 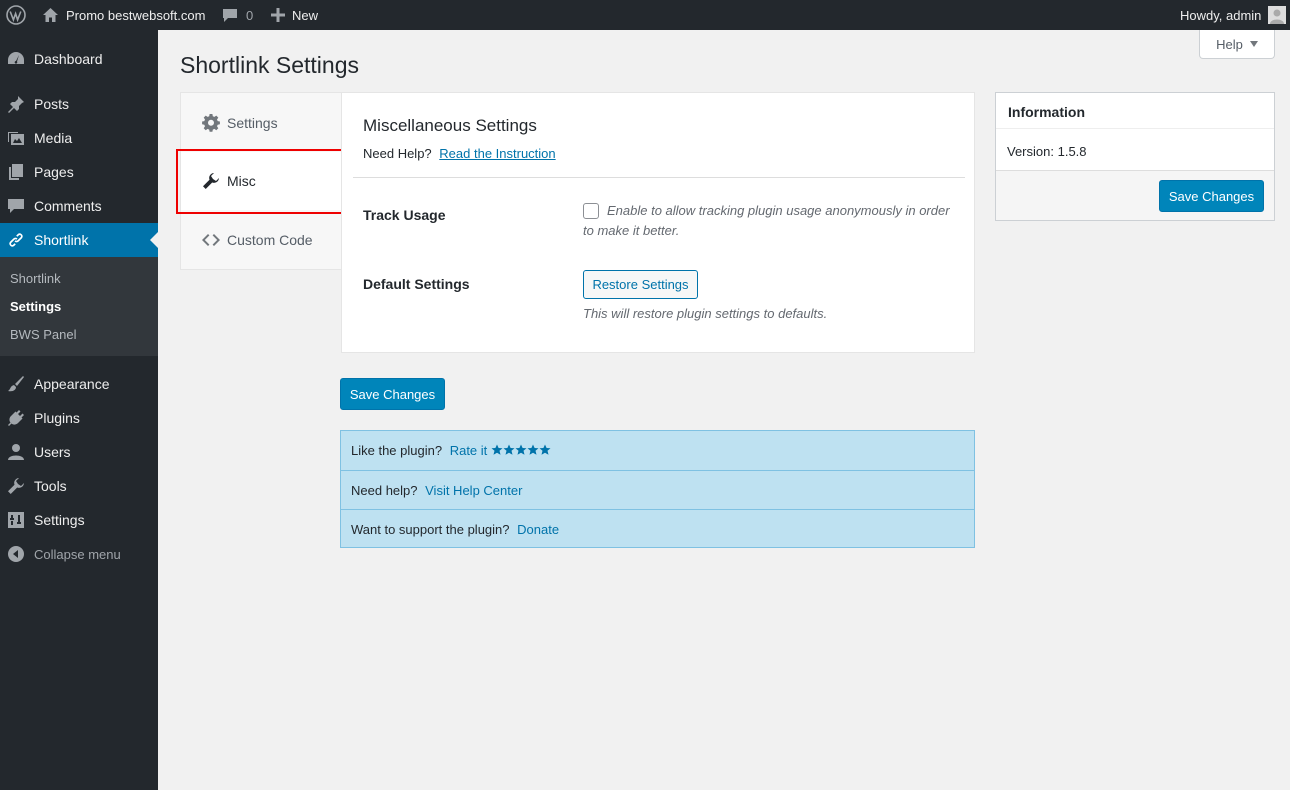 I want to click on support-text: Want to support the plugin?, so click(x=430, y=529).